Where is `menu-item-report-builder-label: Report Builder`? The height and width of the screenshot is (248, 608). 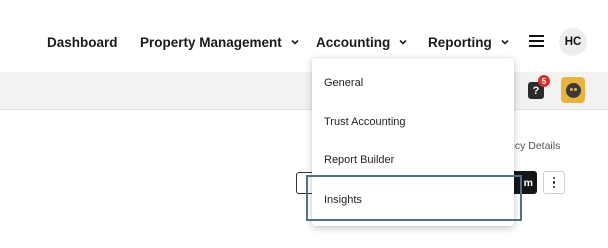
menu-item-report-builder-label: Report Builder is located at coordinates (359, 160).